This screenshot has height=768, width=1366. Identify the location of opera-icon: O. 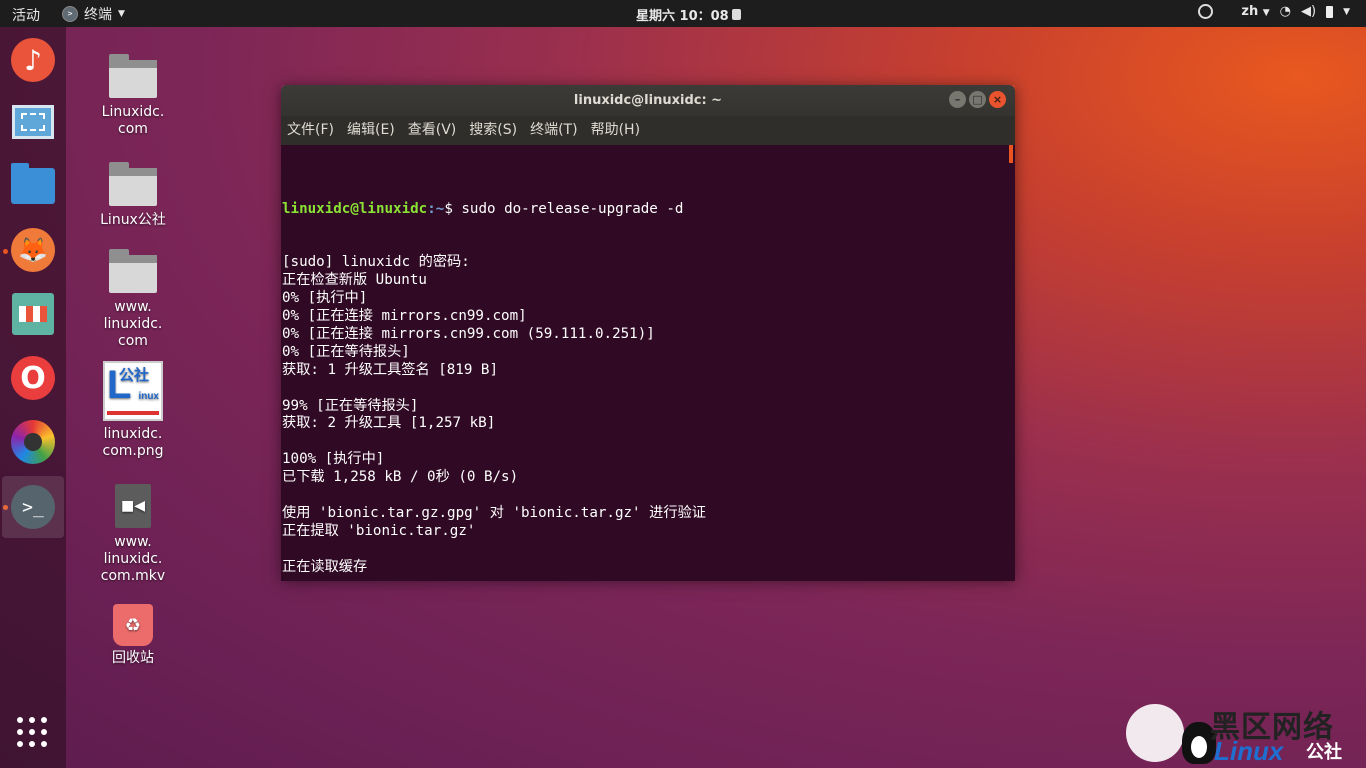
(33, 378).